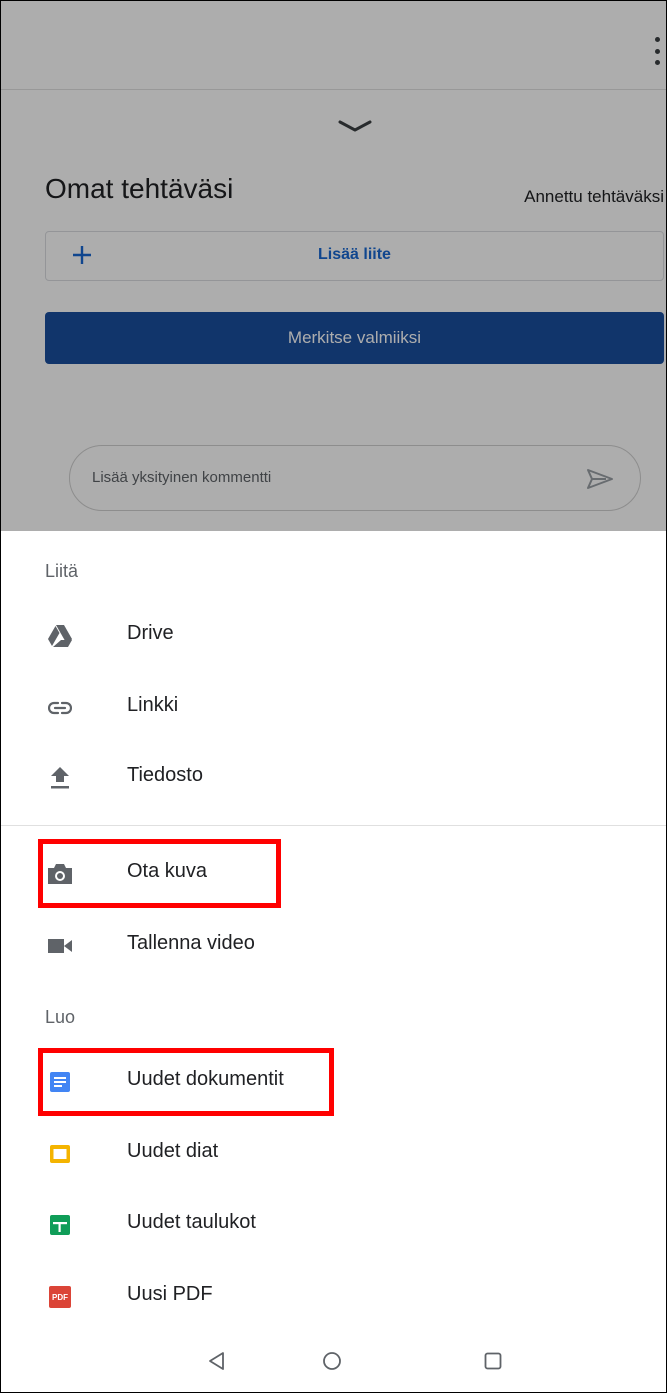 Image resolution: width=667 pixels, height=1393 pixels. I want to click on private-comment-box, so click(355, 478).